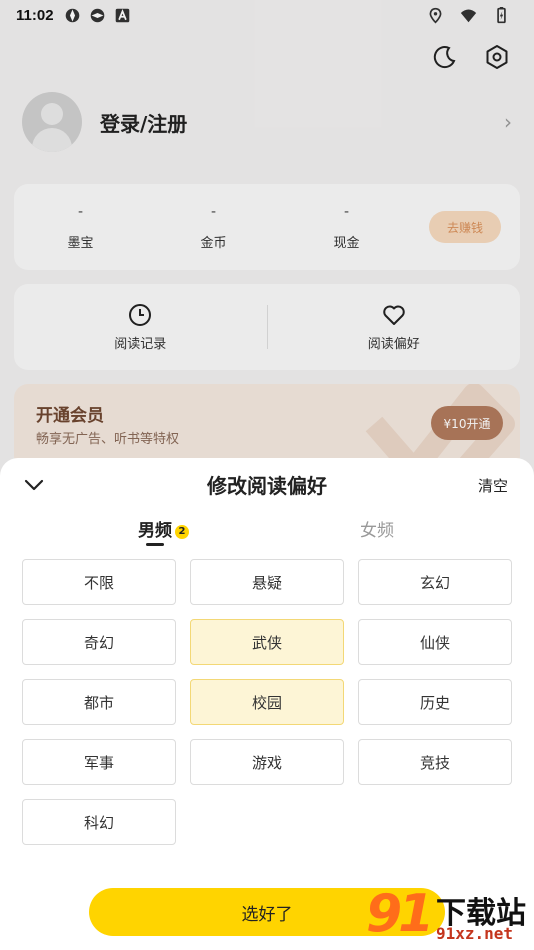  What do you see at coordinates (435, 642) in the screenshot?
I see `genre-chip: 仙侠` at bounding box center [435, 642].